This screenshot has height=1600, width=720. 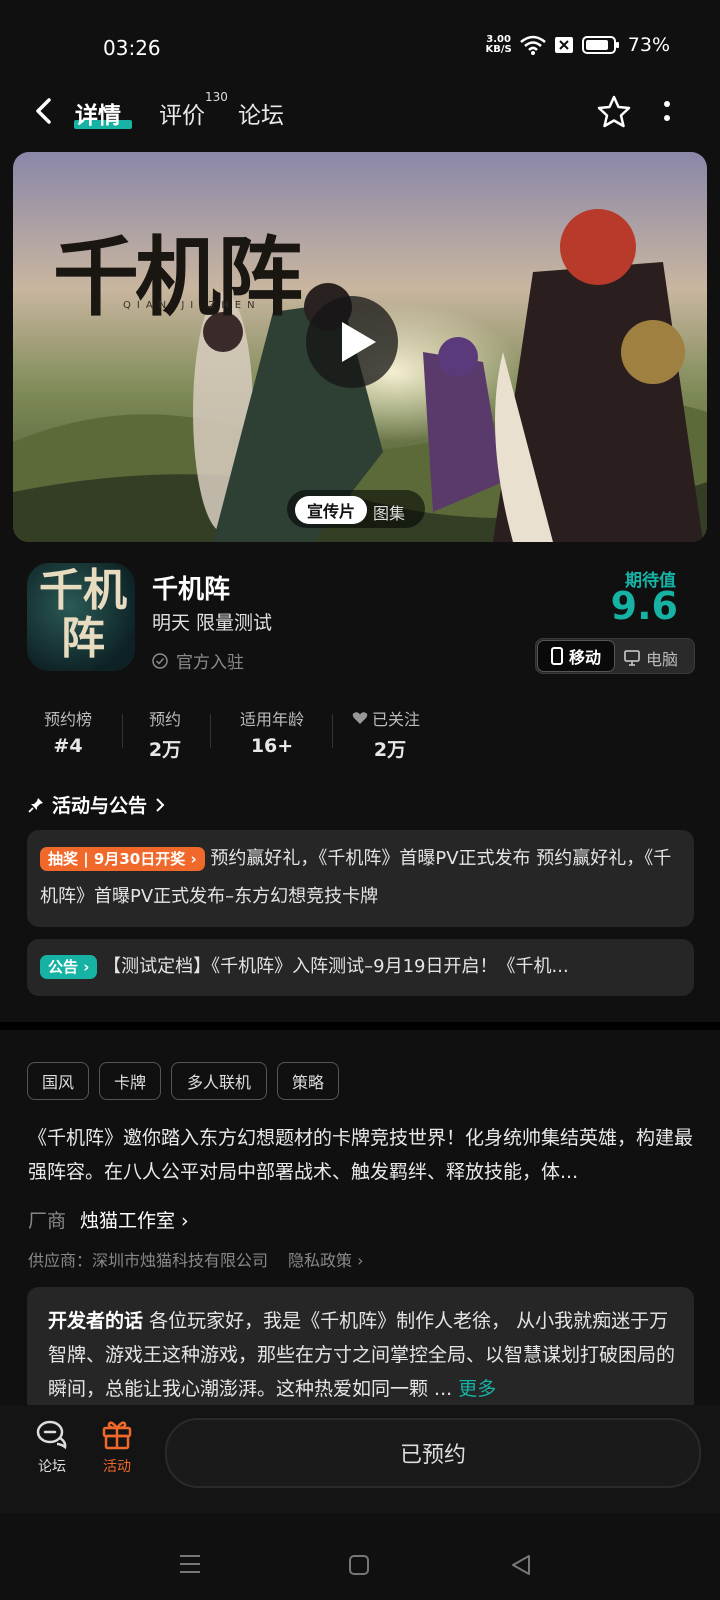 What do you see at coordinates (477, 1389) in the screenshot?
I see `more-link: 更多` at bounding box center [477, 1389].